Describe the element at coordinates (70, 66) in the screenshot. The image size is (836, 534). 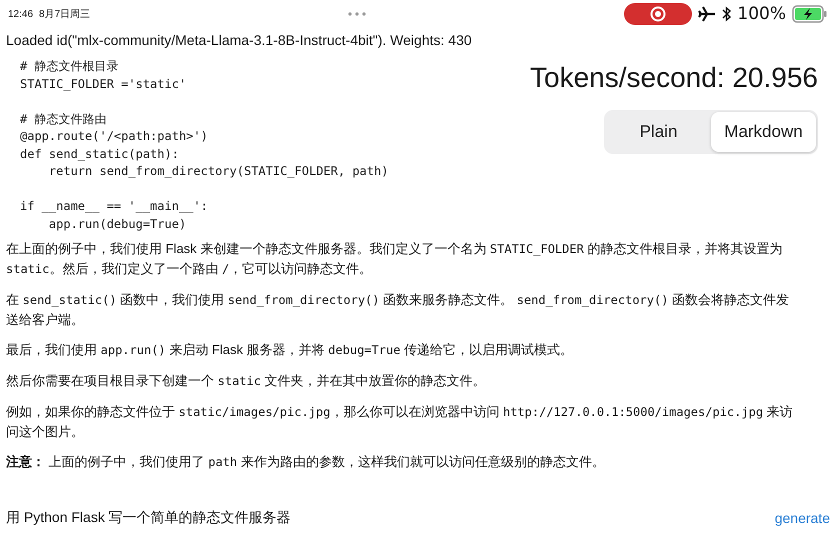
I see `code-line: # 静态文件根目录` at that location.